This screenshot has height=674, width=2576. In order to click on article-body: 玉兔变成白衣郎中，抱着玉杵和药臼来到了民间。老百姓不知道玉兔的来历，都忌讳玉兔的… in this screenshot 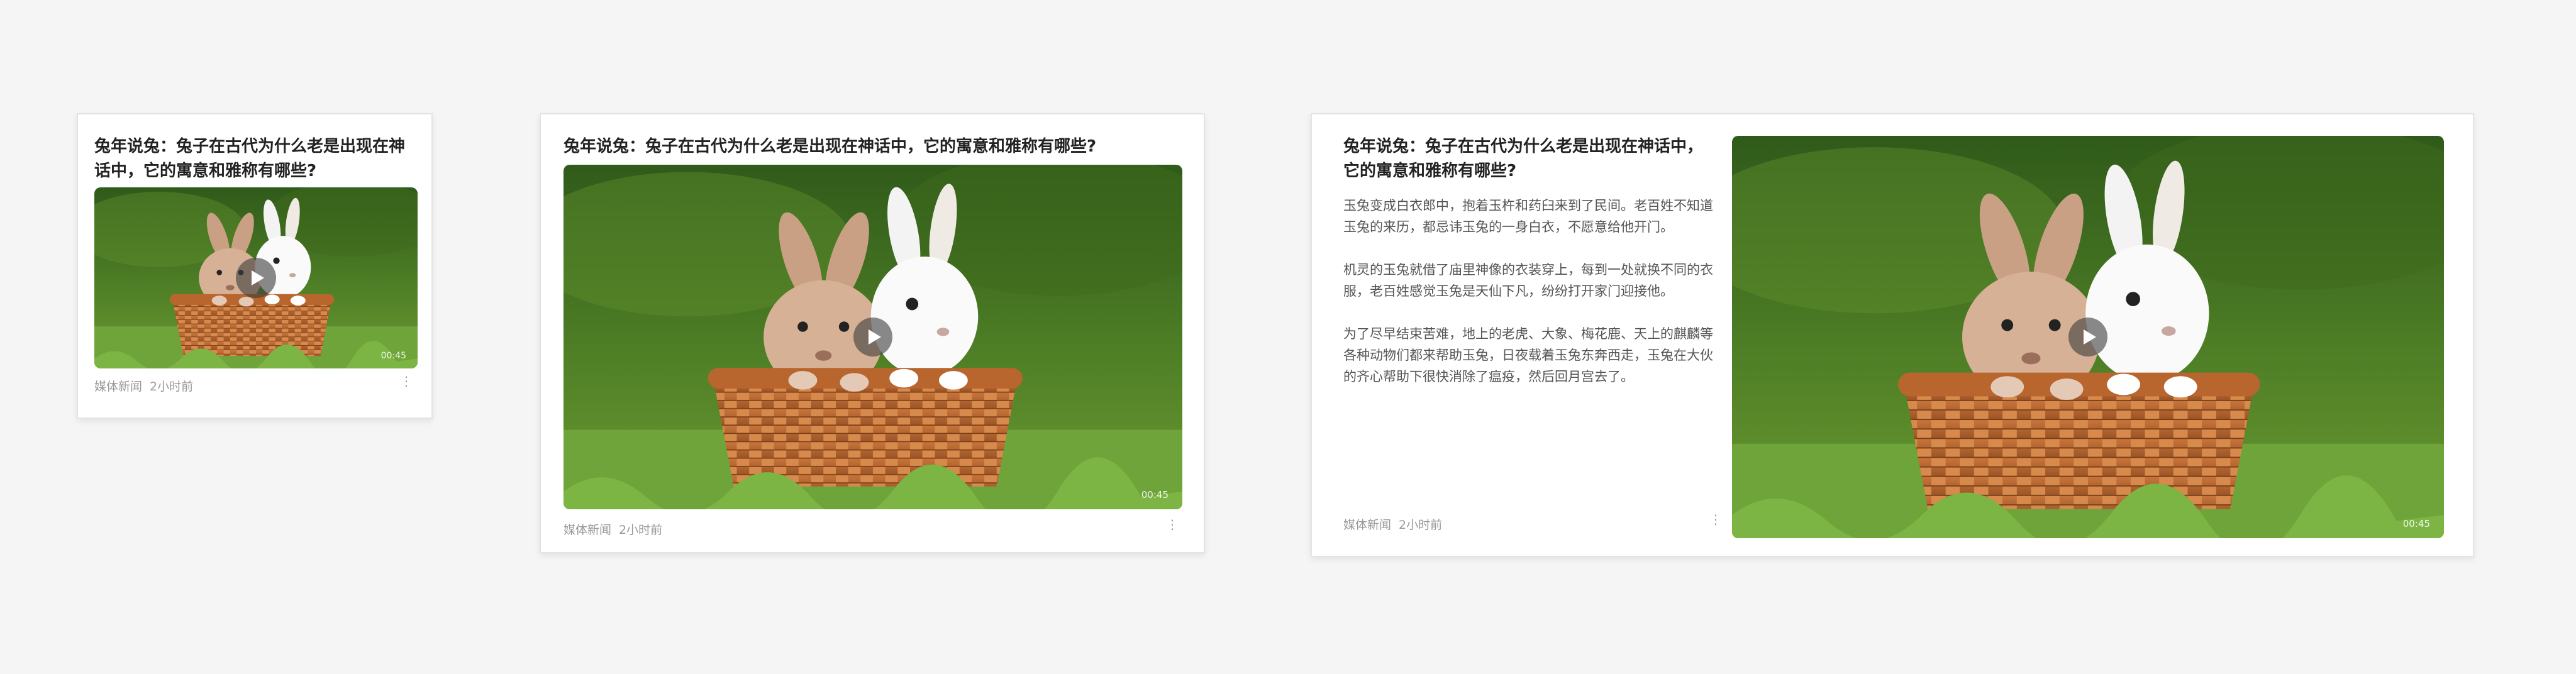, I will do `click(1528, 302)`.